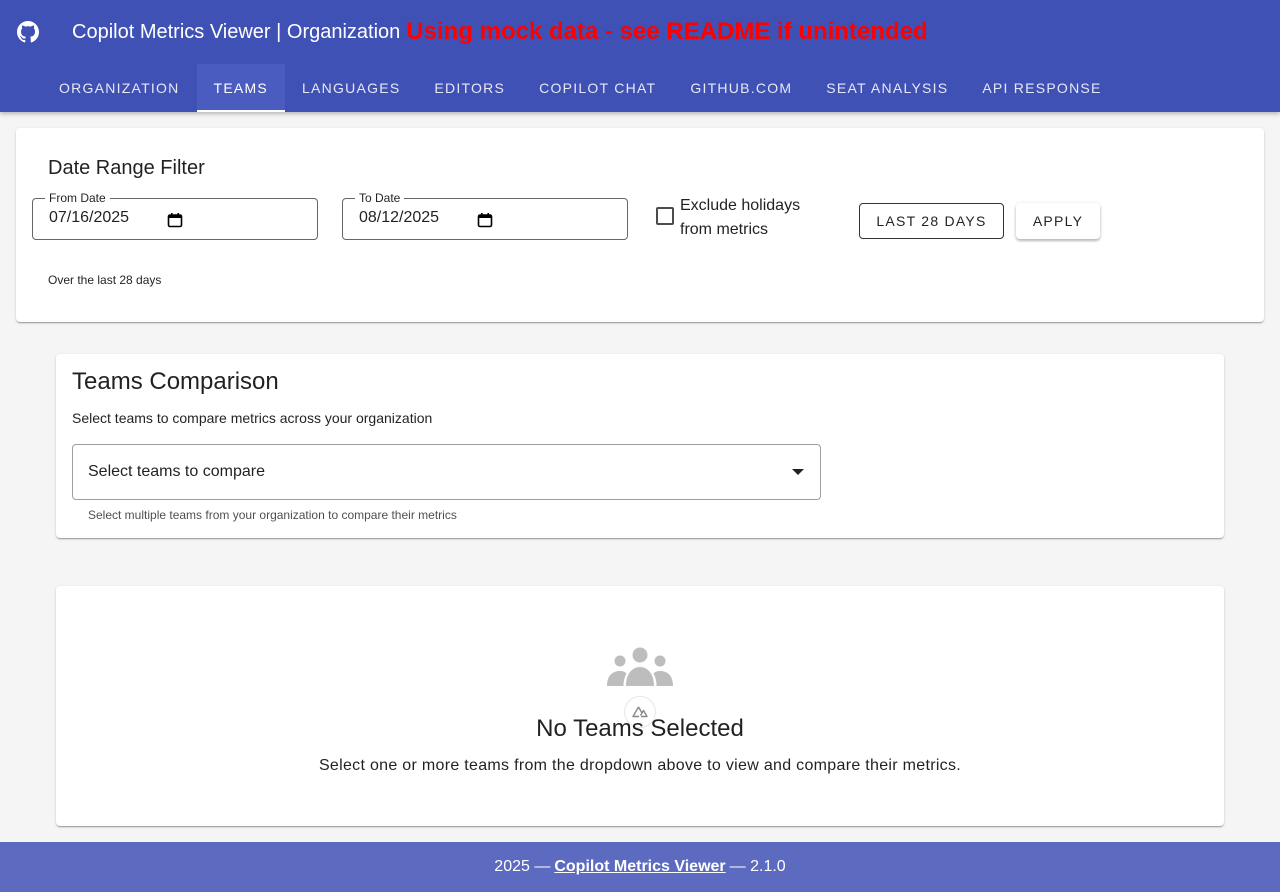 Image resolution: width=1280 pixels, height=892 pixels. I want to click on footer-project-link: Copilot Metrics Viewer, so click(639, 867).